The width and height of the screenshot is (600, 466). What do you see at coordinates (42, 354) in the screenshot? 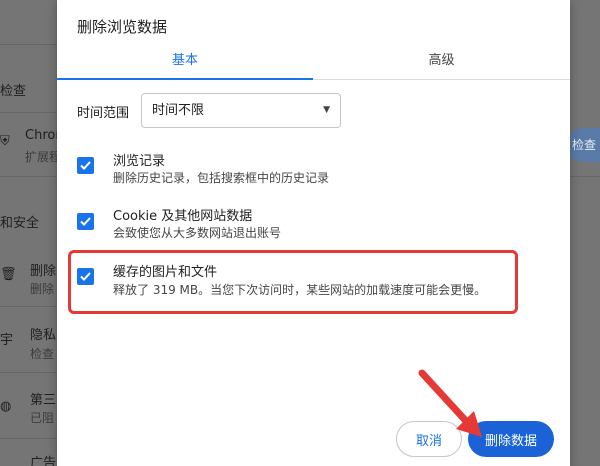
I see `bg-item-sub: 检查` at bounding box center [42, 354].